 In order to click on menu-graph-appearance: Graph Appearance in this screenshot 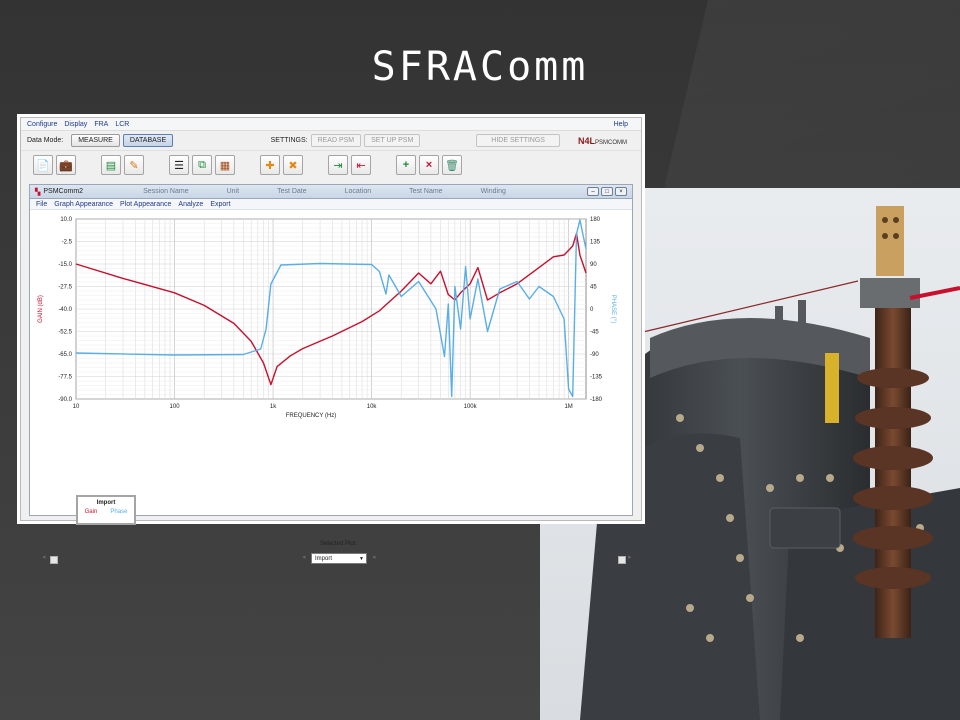, I will do `click(83, 204)`.